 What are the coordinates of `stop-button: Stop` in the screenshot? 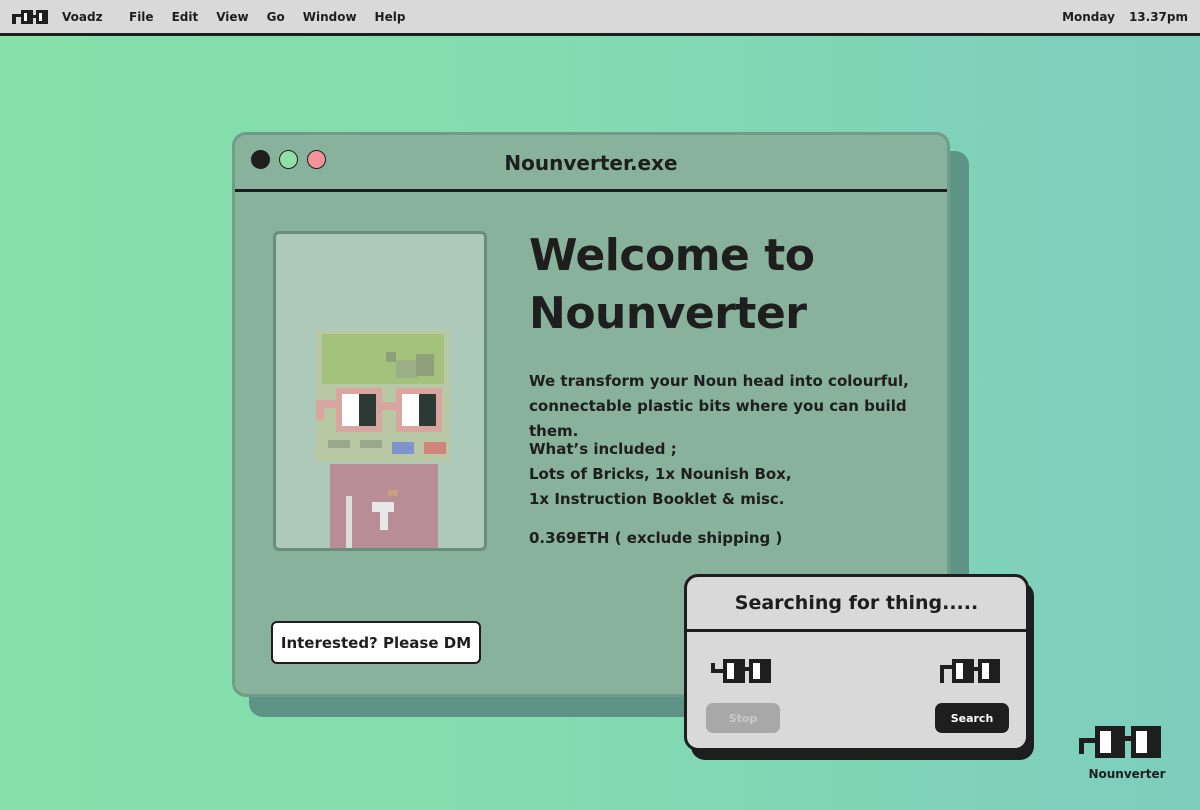 It's located at (743, 718).